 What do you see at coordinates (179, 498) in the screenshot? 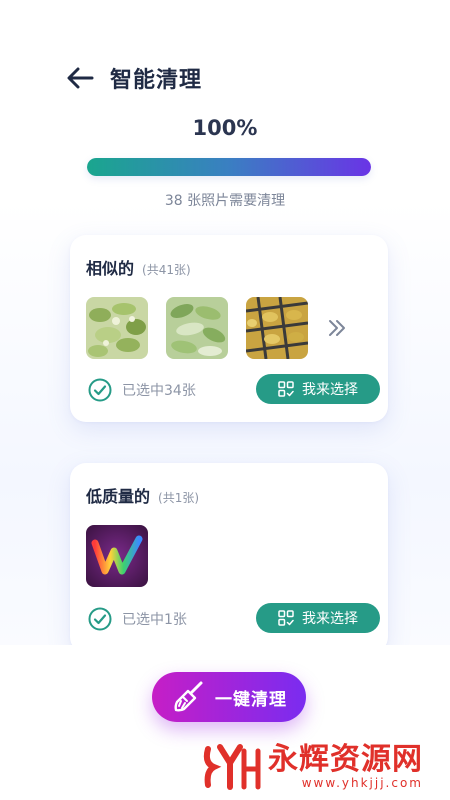
I see `card-count: (共1张)` at bounding box center [179, 498].